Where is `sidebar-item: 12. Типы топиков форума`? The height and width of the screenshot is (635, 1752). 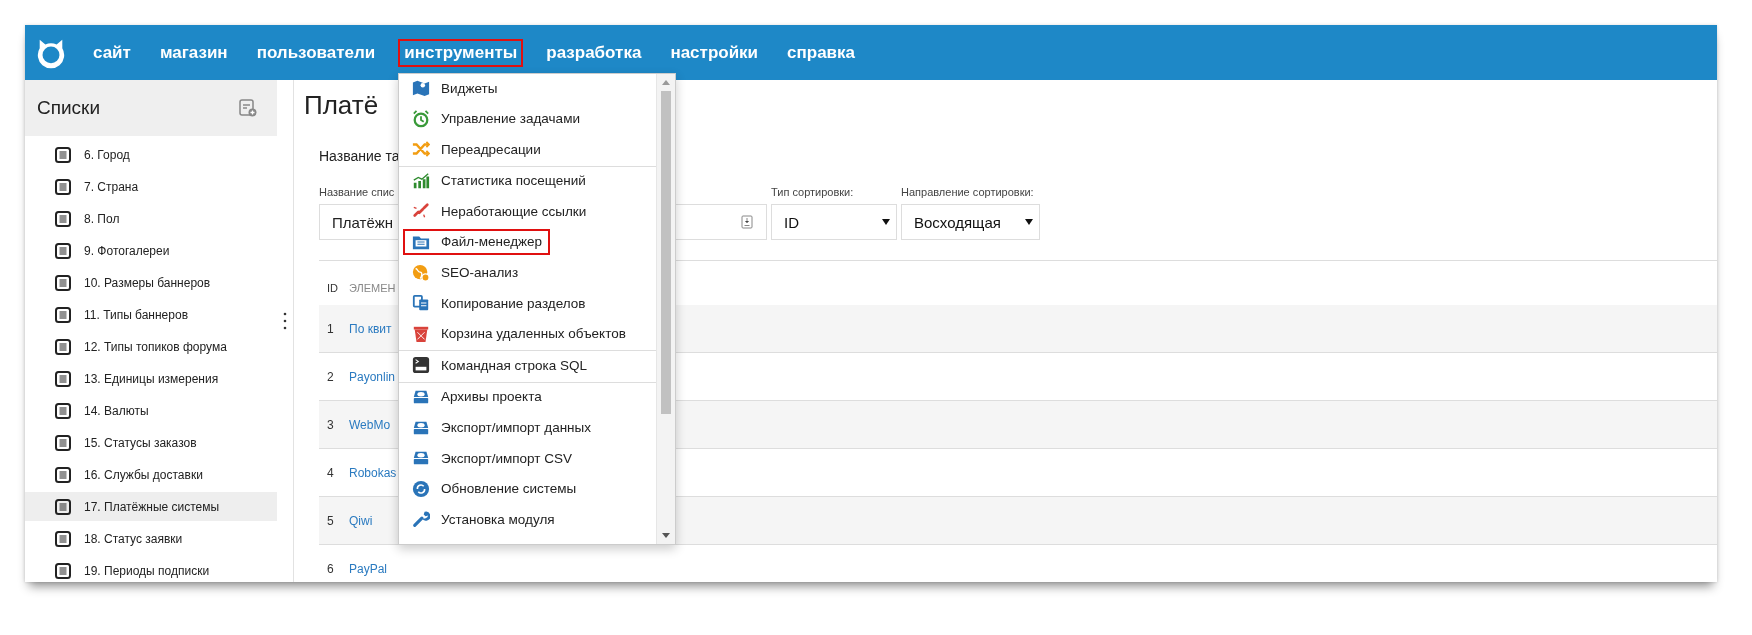
sidebar-item: 12. Типы топиков форума is located at coordinates (151, 346).